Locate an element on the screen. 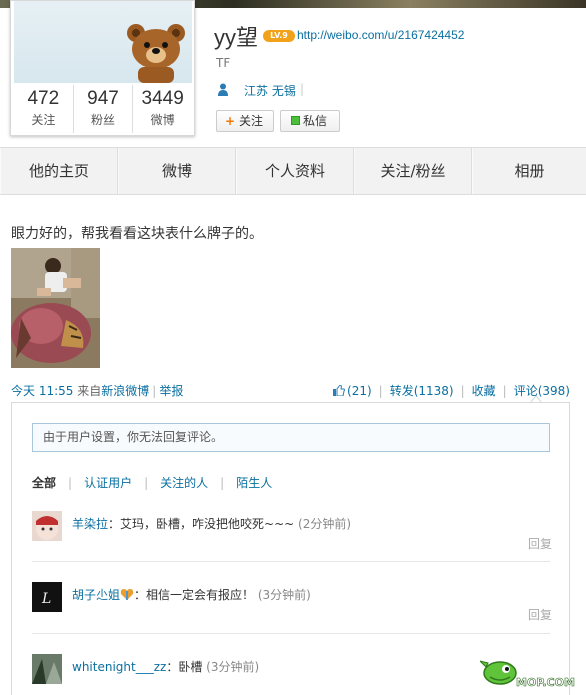  post-text: 眼力好的，帮我看看这块表什么牌子的。 is located at coordinates (137, 234).